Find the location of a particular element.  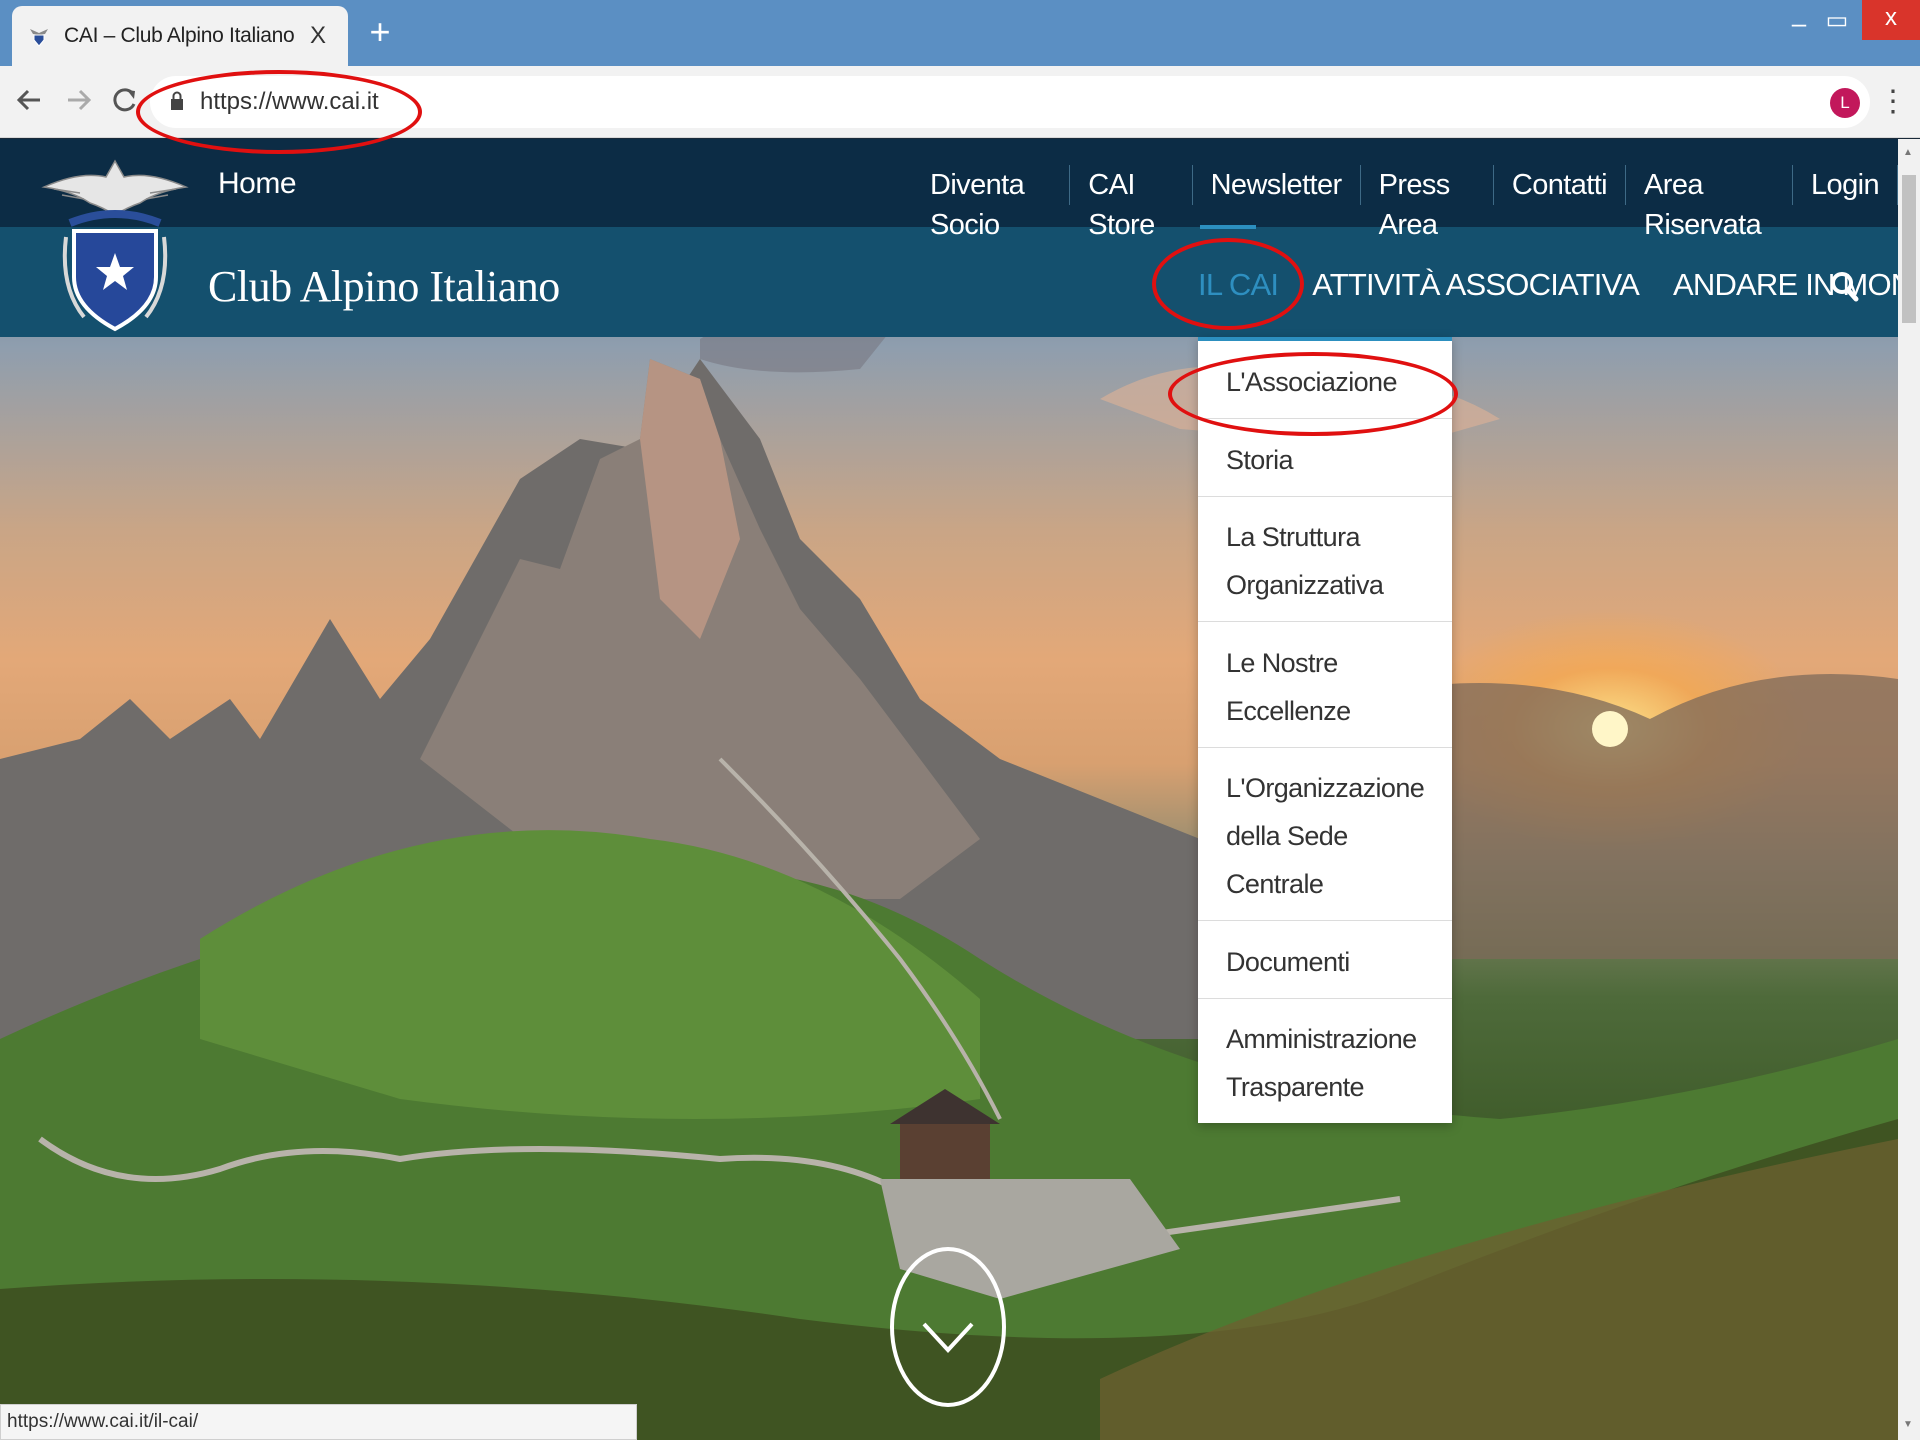

top-nav-newsletter: Newsletter is located at coordinates (1277, 185).